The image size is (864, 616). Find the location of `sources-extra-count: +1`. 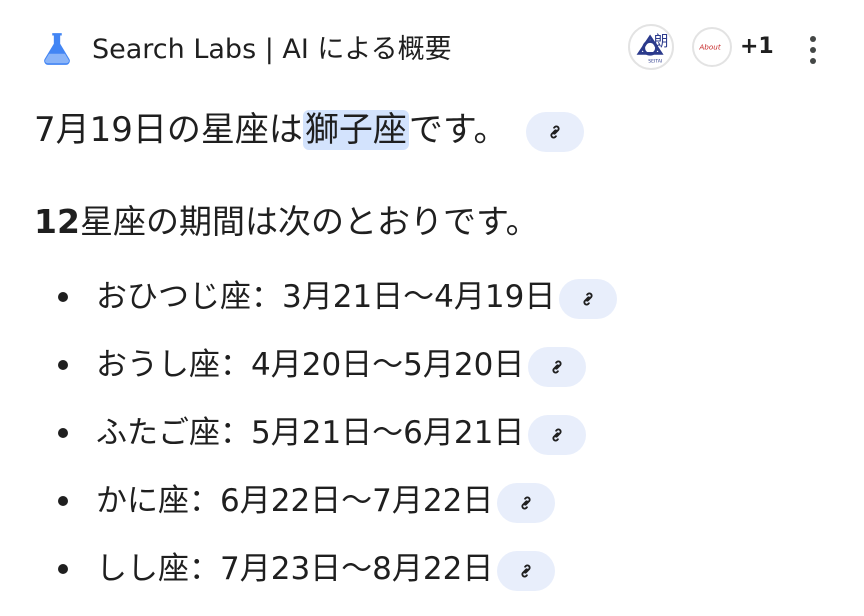

sources-extra-count: +1 is located at coordinates (757, 46).